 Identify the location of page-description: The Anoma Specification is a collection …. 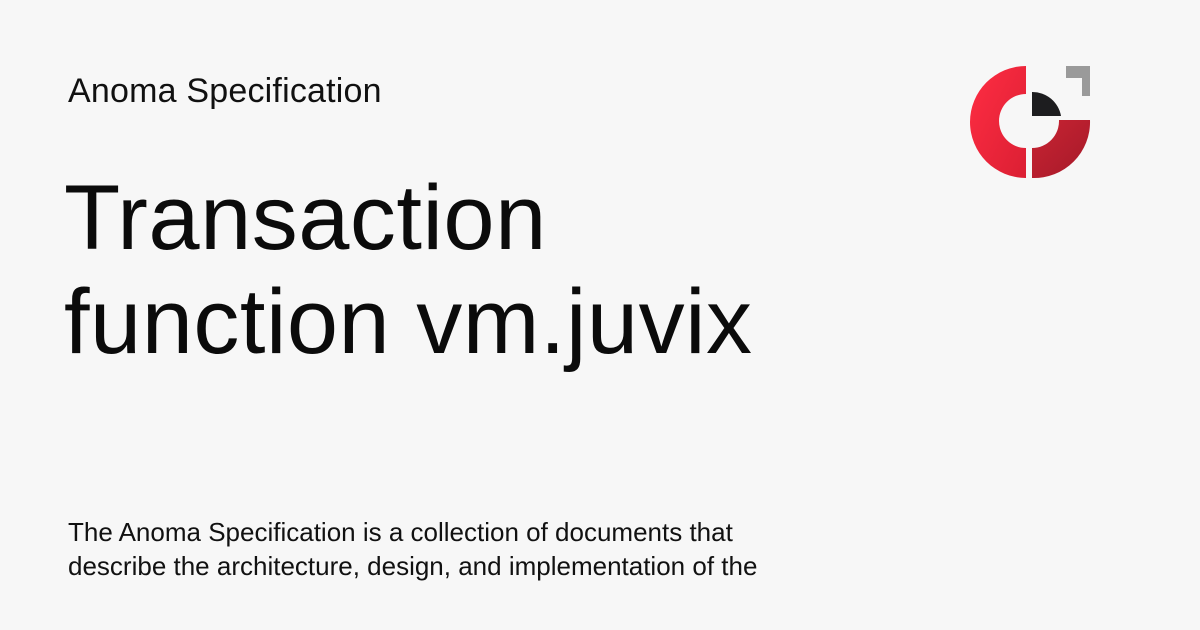
(498, 549).